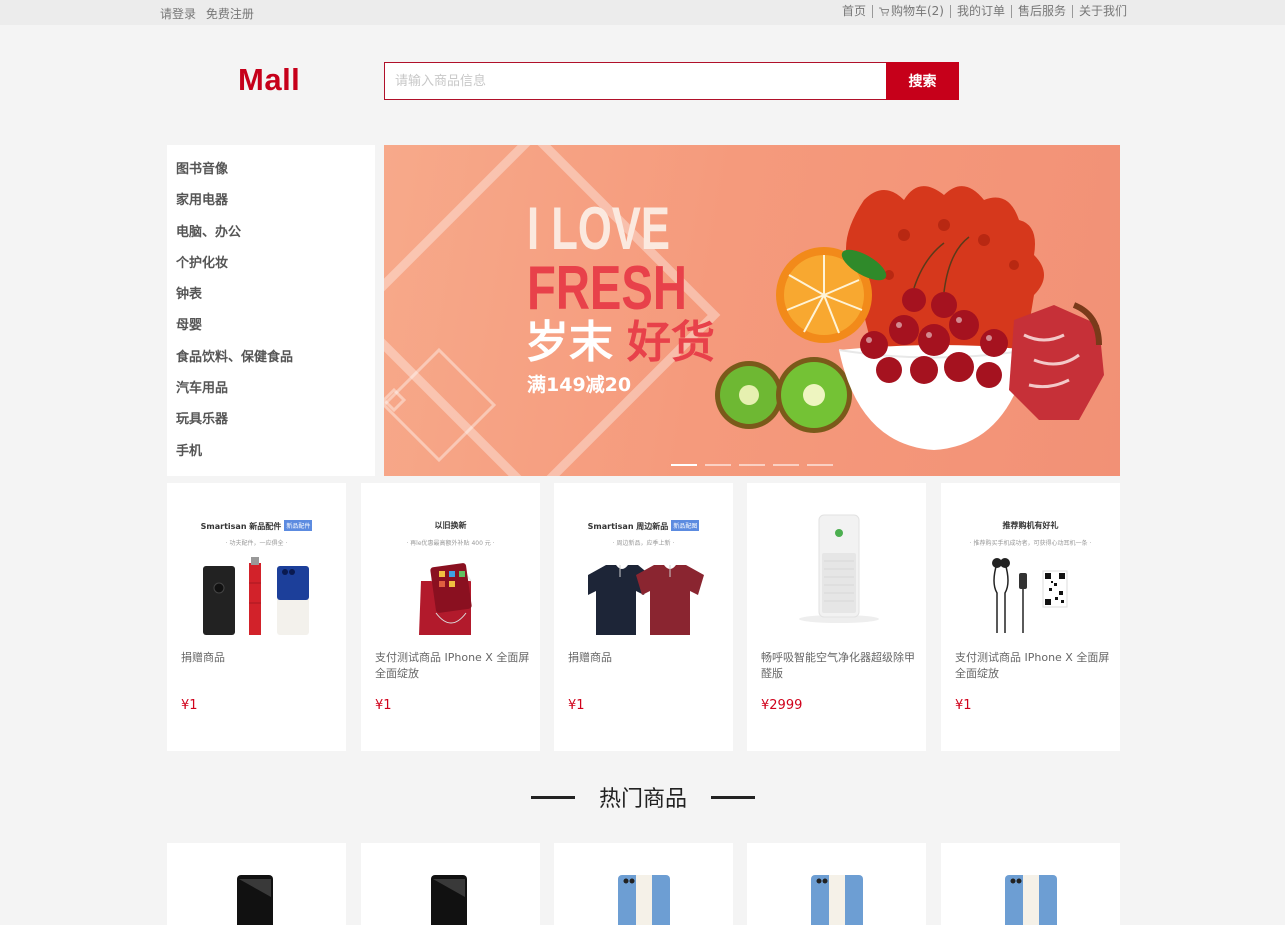 The width and height of the screenshot is (1285, 925). I want to click on search-button: 搜索, so click(922, 81).